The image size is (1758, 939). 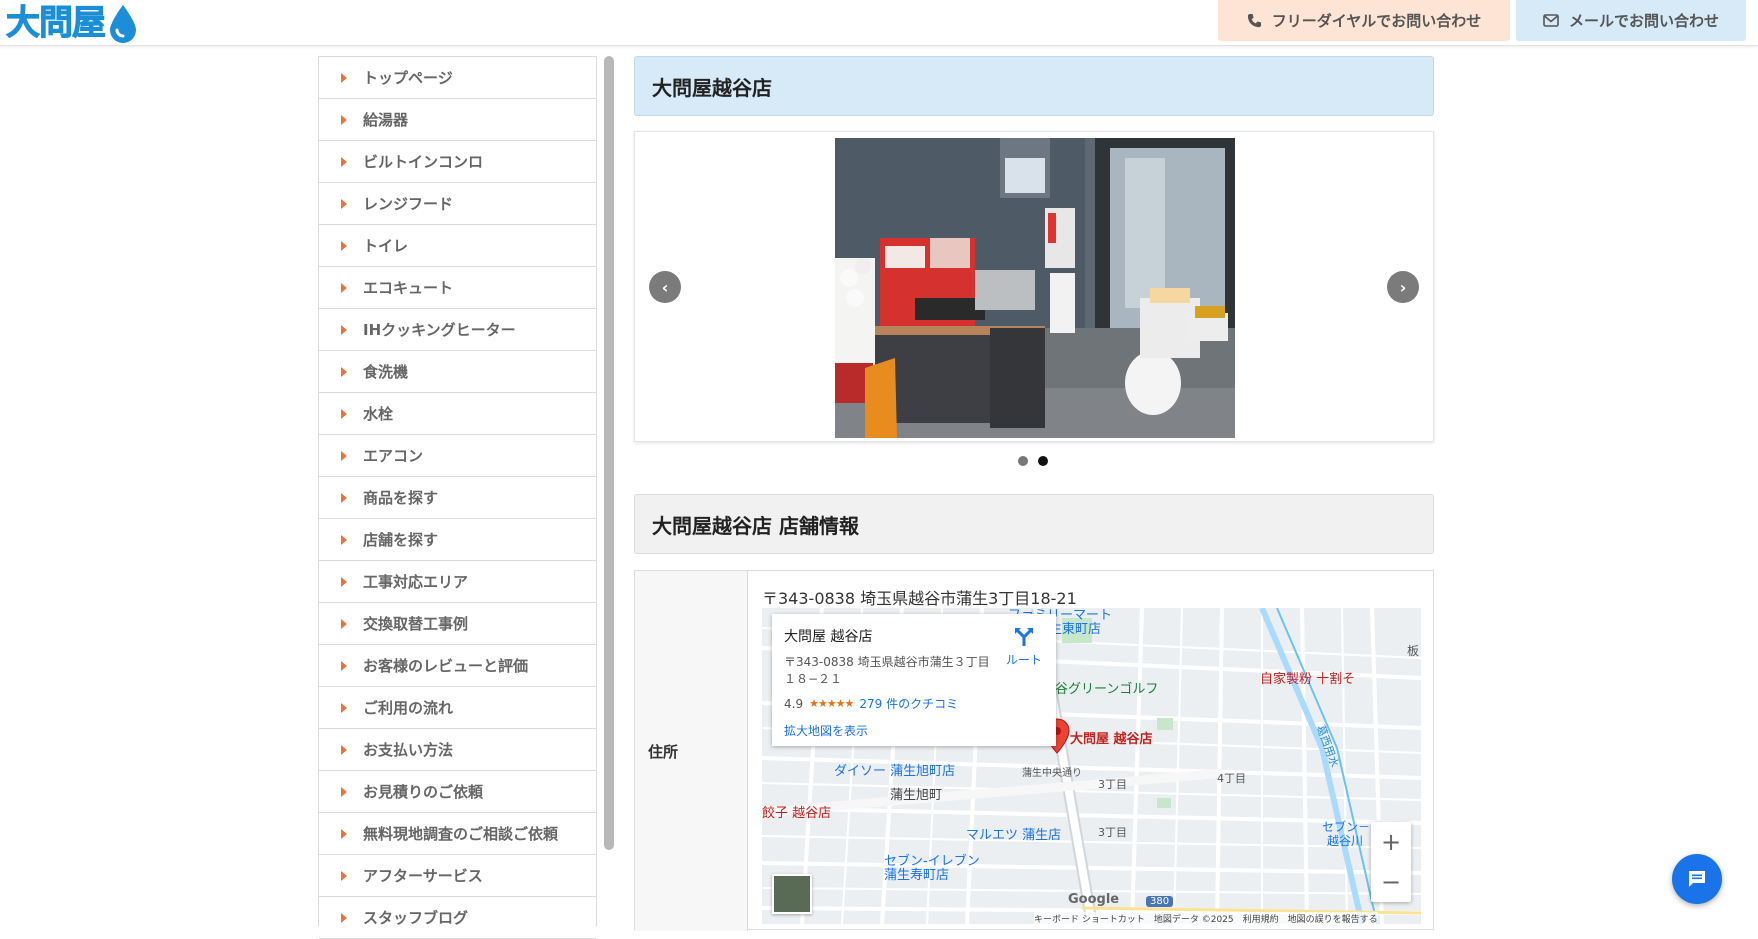 I want to click on map-zoom-controls: + −, so click(x=1391, y=862).